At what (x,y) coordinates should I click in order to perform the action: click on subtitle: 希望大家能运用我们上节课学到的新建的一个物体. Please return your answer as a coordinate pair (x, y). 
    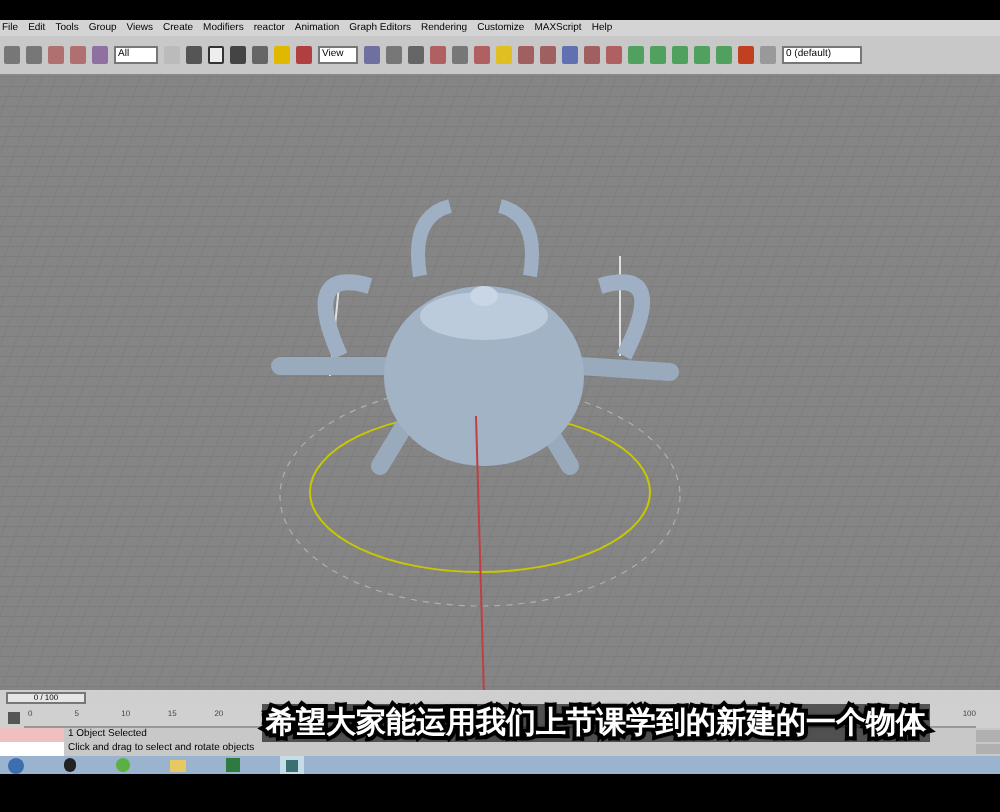
    Looking at the image, I should click on (596, 723).